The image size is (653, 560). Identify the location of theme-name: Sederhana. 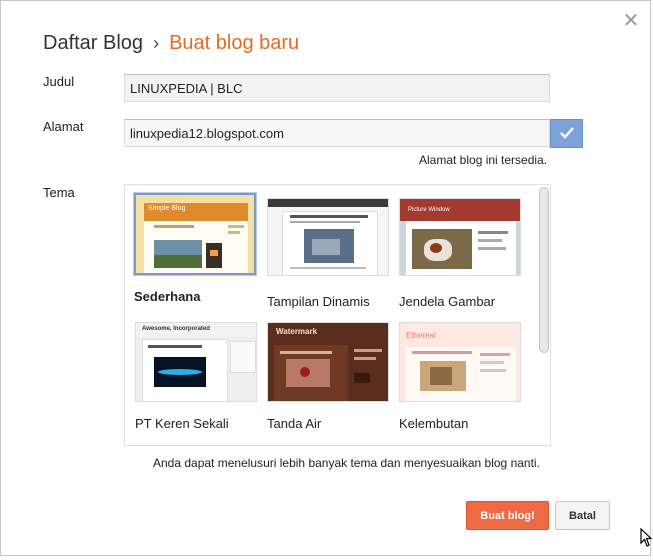
(167, 296).